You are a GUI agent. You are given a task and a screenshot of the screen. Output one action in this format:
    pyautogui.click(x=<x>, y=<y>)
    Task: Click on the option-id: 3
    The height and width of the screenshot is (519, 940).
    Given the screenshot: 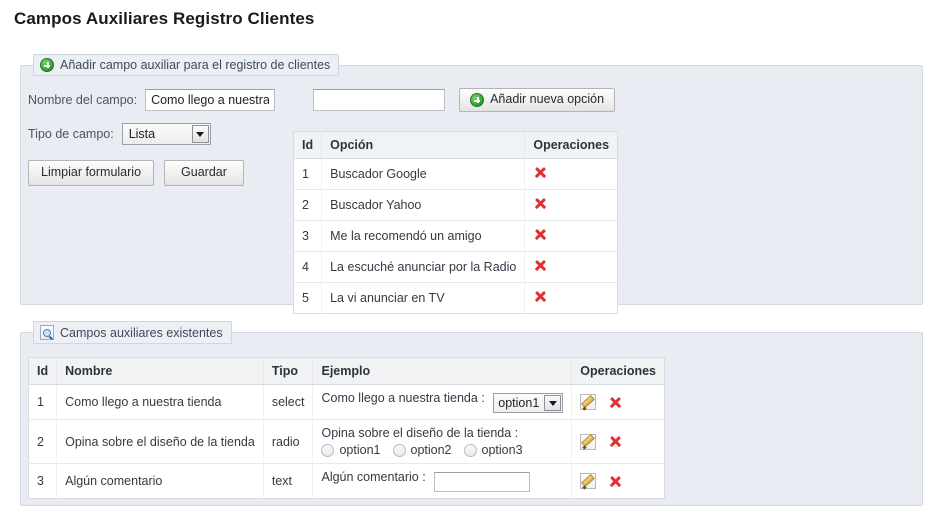 What is the action you would take?
    pyautogui.click(x=308, y=236)
    